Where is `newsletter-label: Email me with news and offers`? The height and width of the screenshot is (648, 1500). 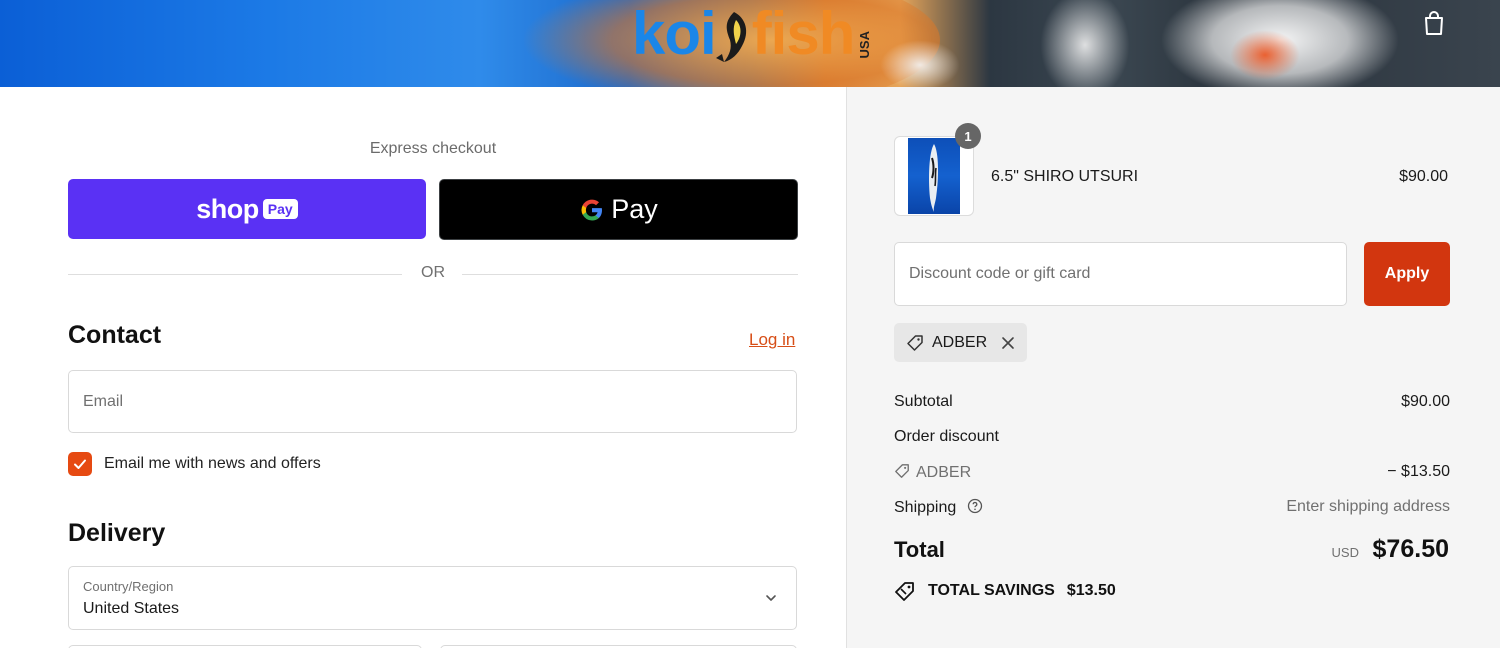 newsletter-label: Email me with news and offers is located at coordinates (212, 463).